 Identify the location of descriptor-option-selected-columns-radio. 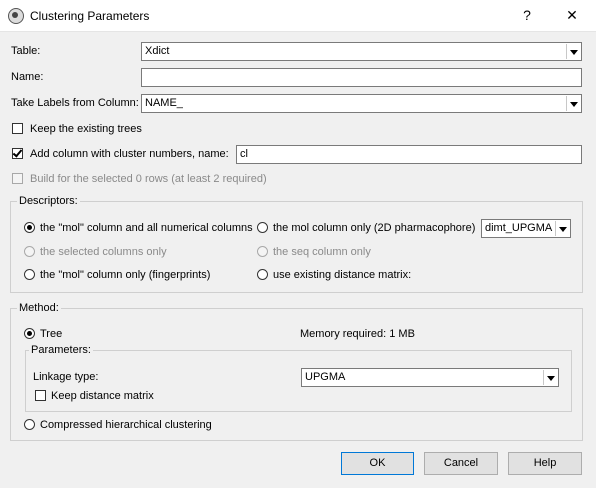
(29, 251).